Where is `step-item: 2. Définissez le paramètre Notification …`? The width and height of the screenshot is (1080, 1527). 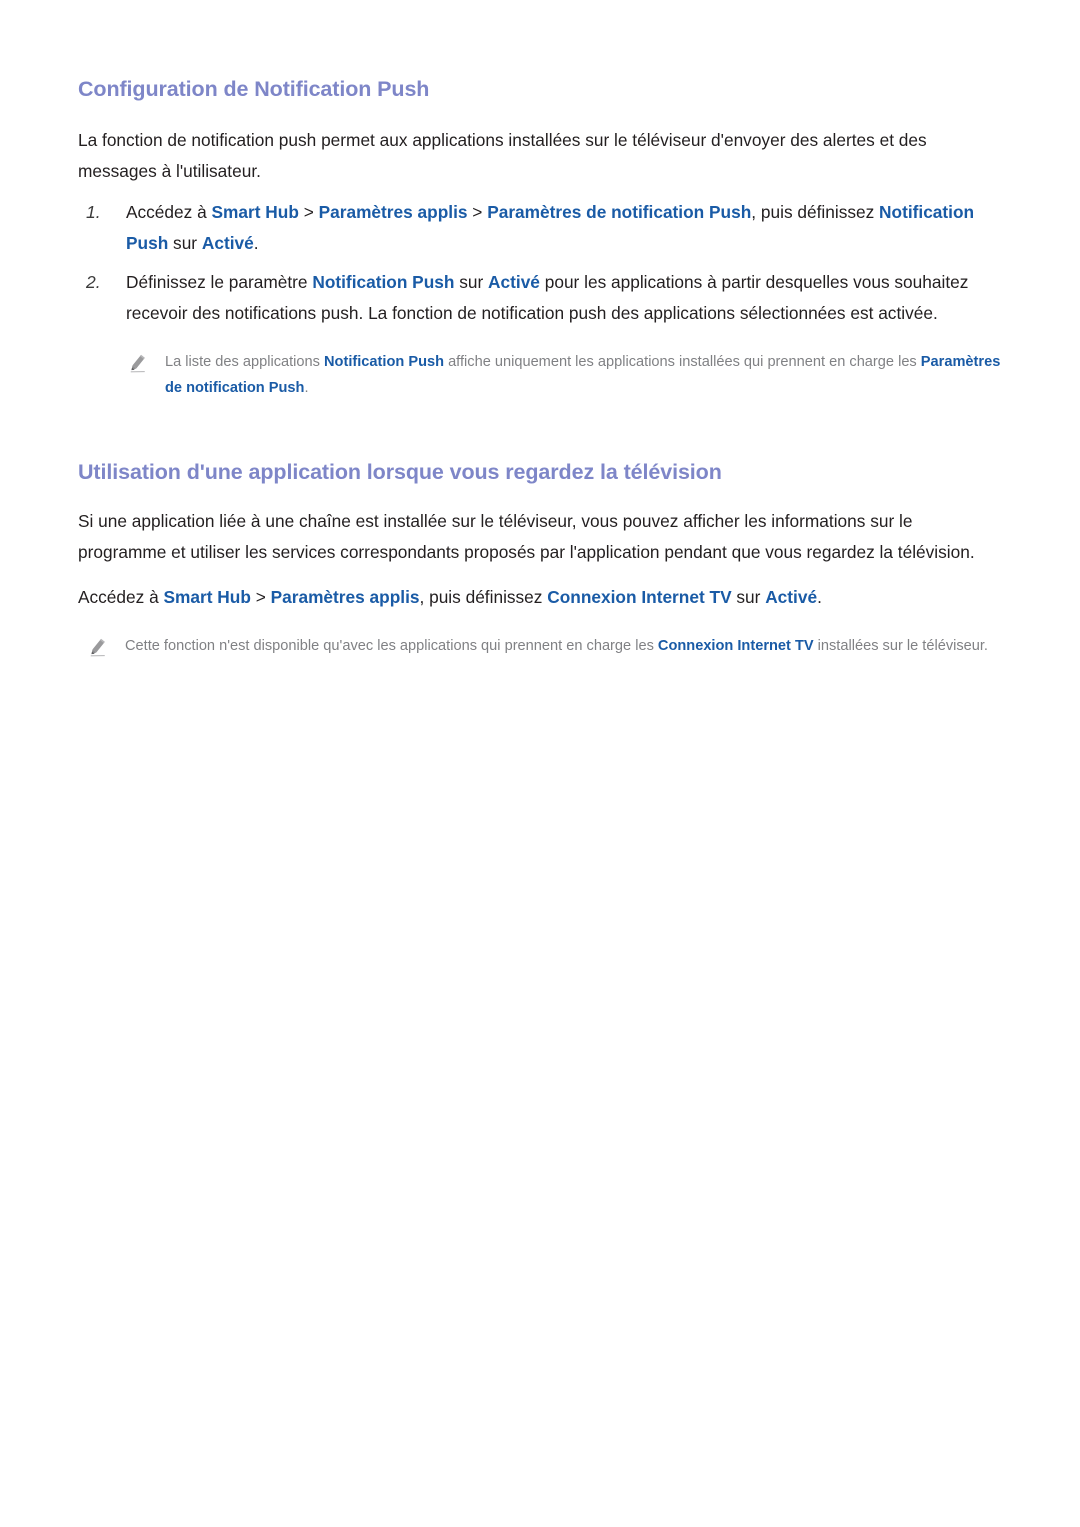
step-item: 2. Définissez le paramètre Notification … is located at coordinates (540, 298).